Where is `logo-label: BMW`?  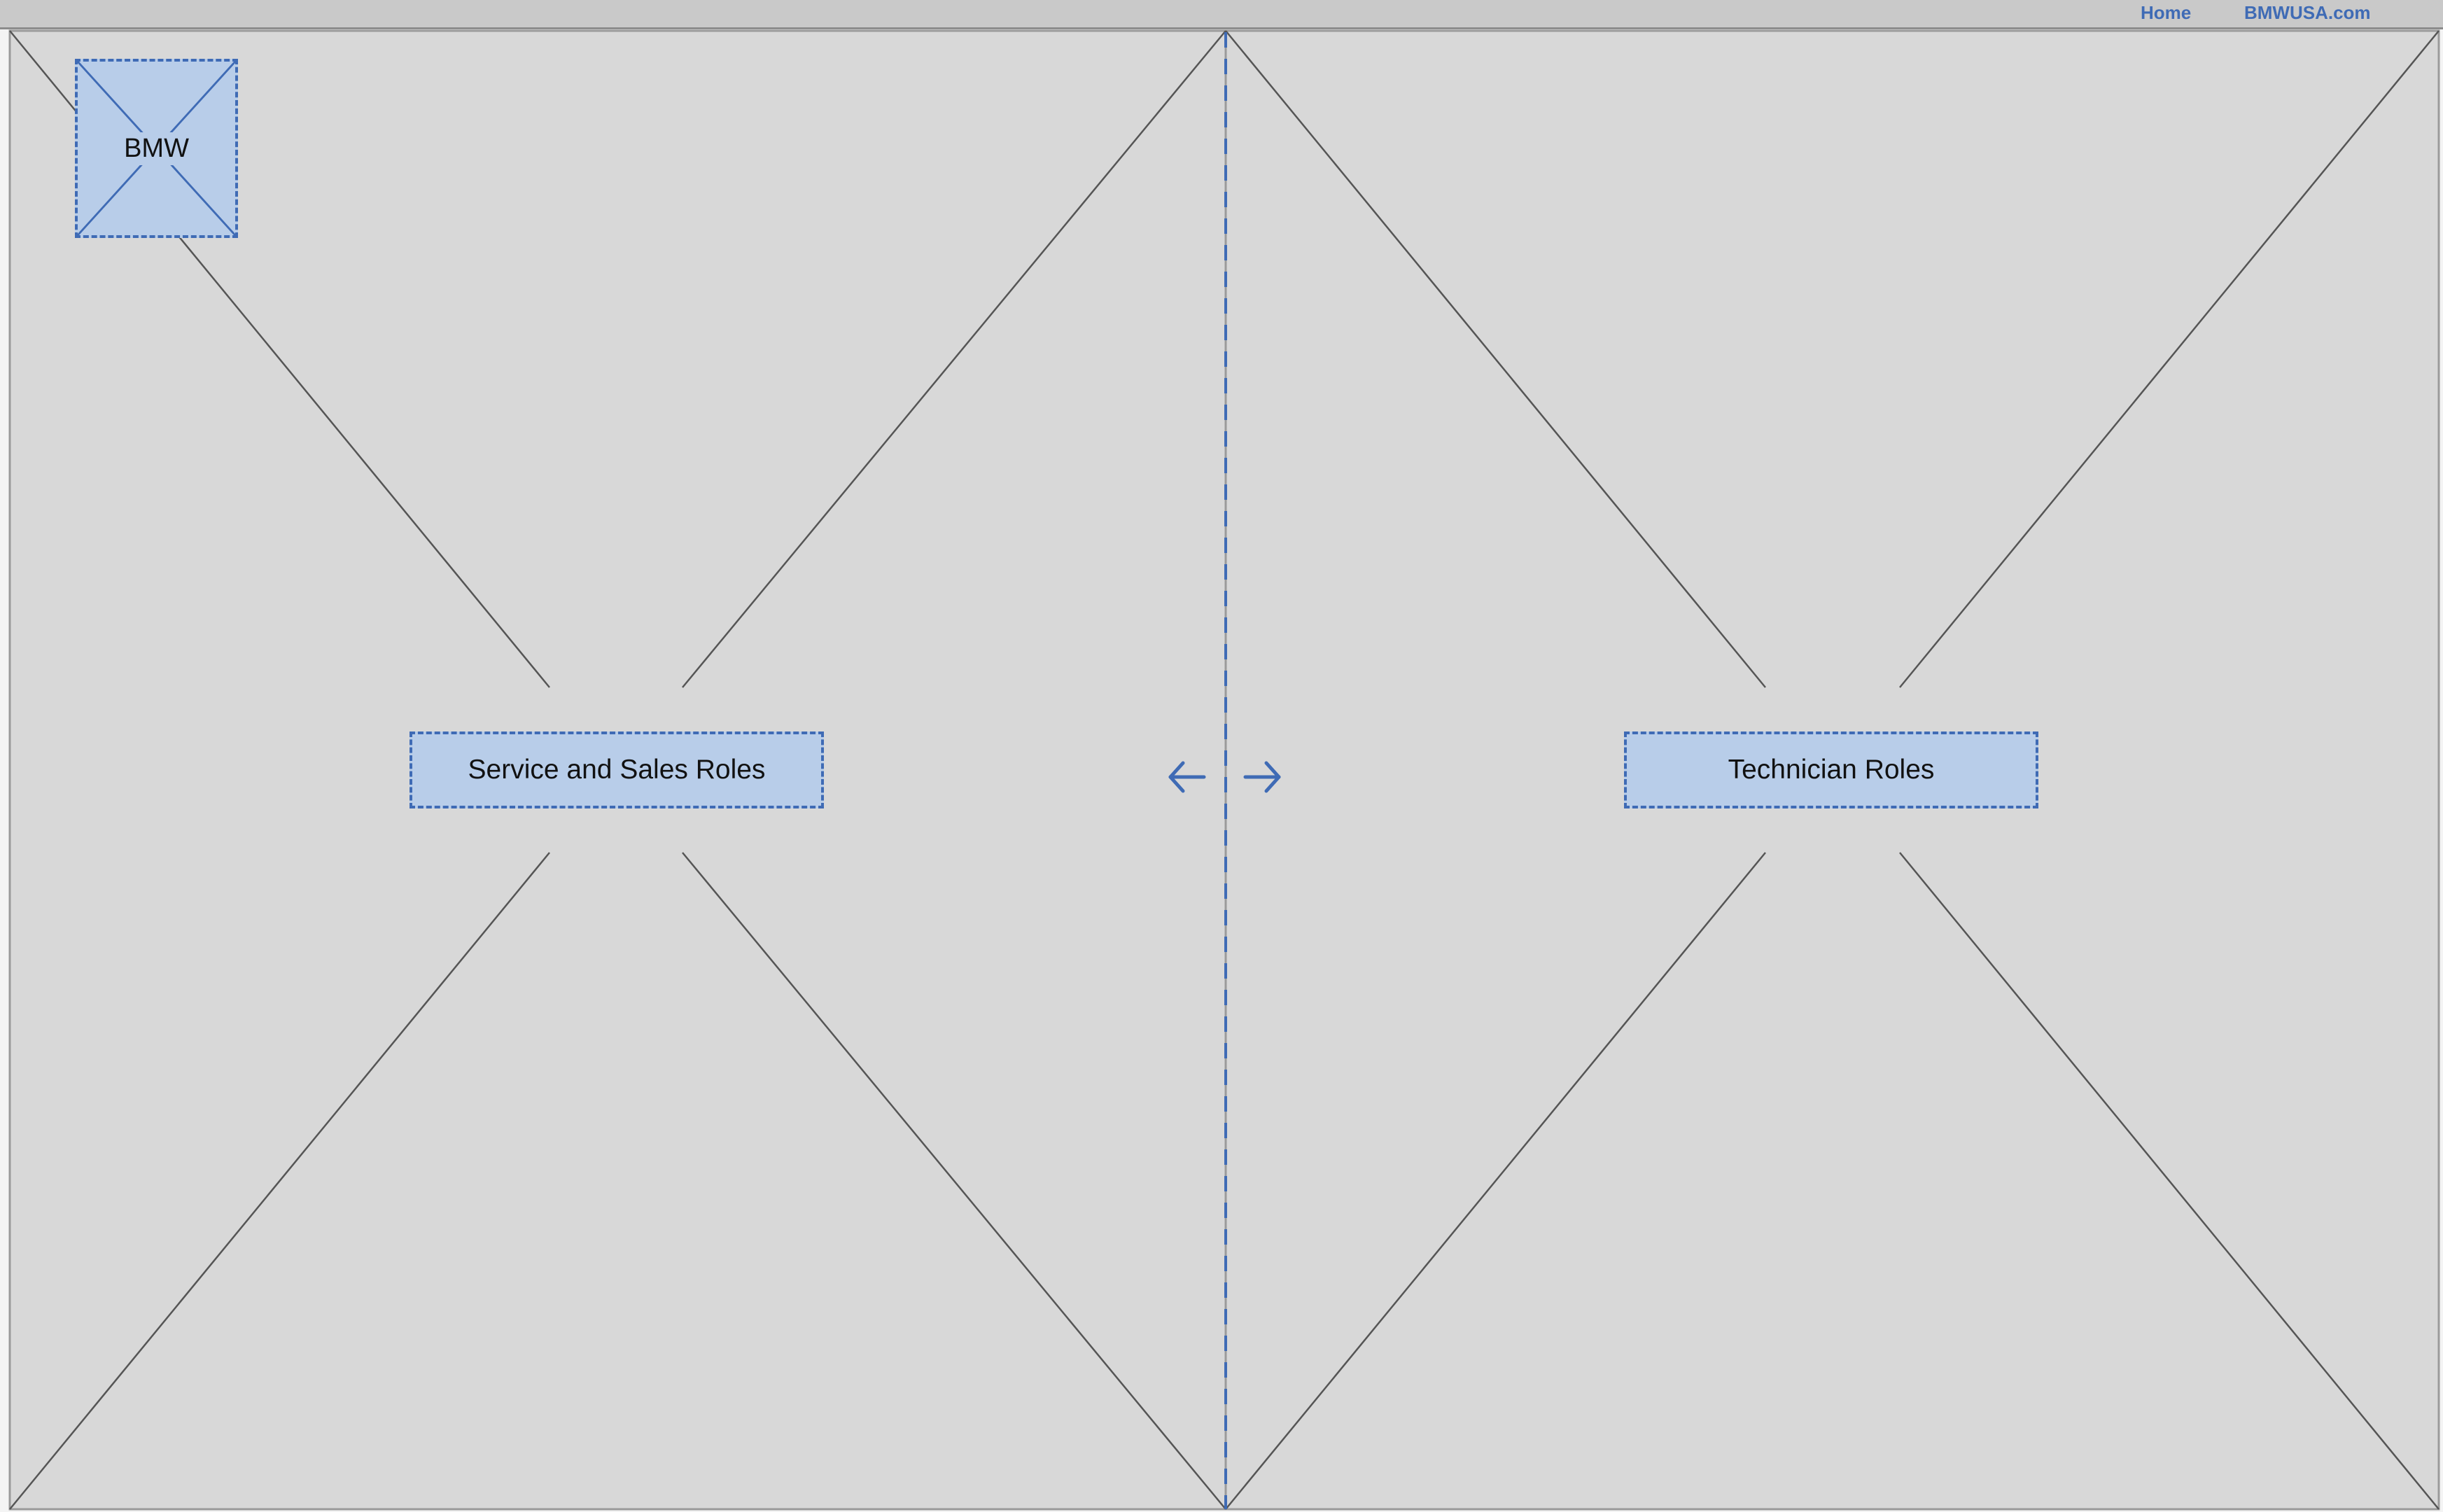 logo-label: BMW is located at coordinates (156, 148).